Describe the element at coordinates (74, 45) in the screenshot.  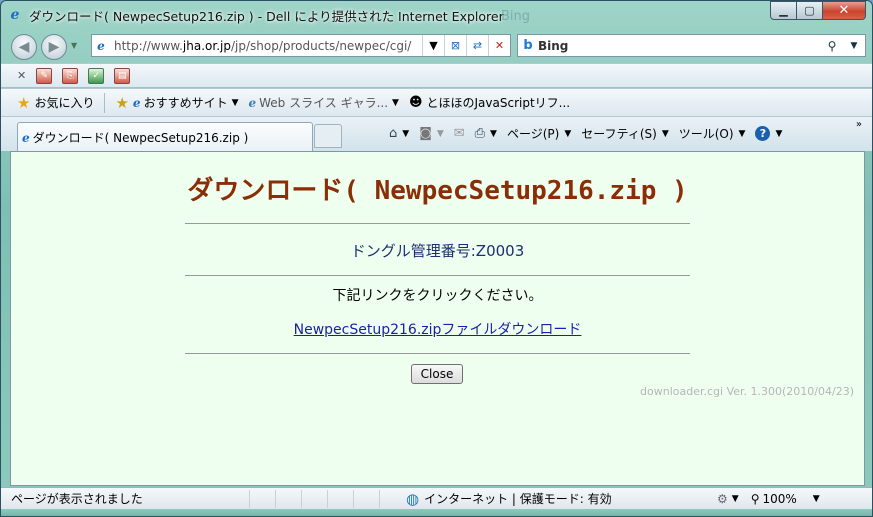
I see `history-dropdown-icon: ▼` at that location.